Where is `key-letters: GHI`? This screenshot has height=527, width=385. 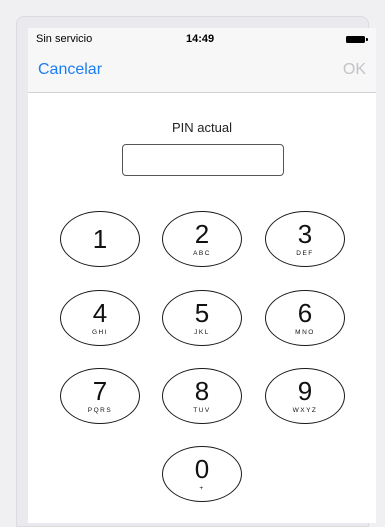 key-letters: GHI is located at coordinates (100, 332).